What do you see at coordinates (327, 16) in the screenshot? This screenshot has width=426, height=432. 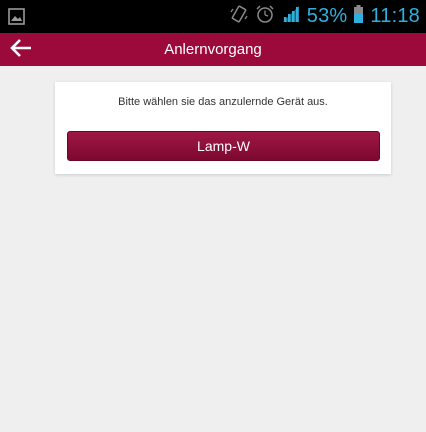 I see `battery-percent: 53%` at bounding box center [327, 16].